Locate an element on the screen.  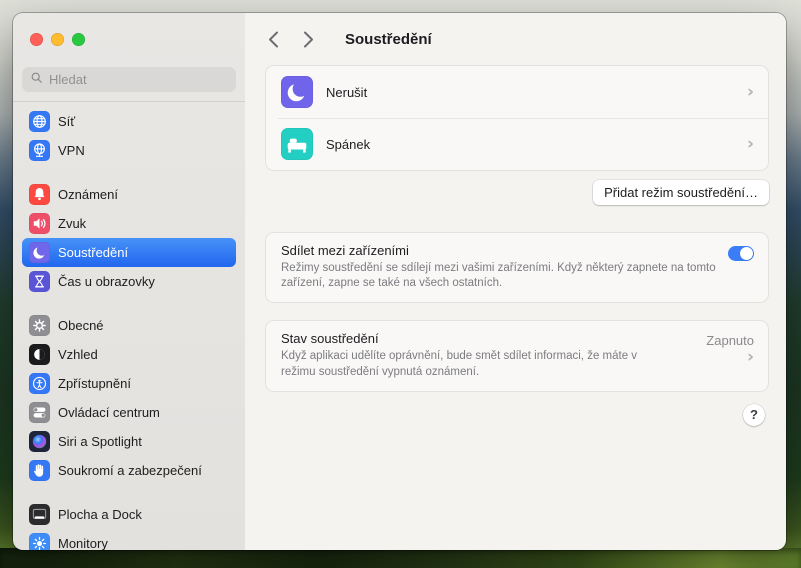
status-value: Zapnuto is located at coordinates (730, 341).